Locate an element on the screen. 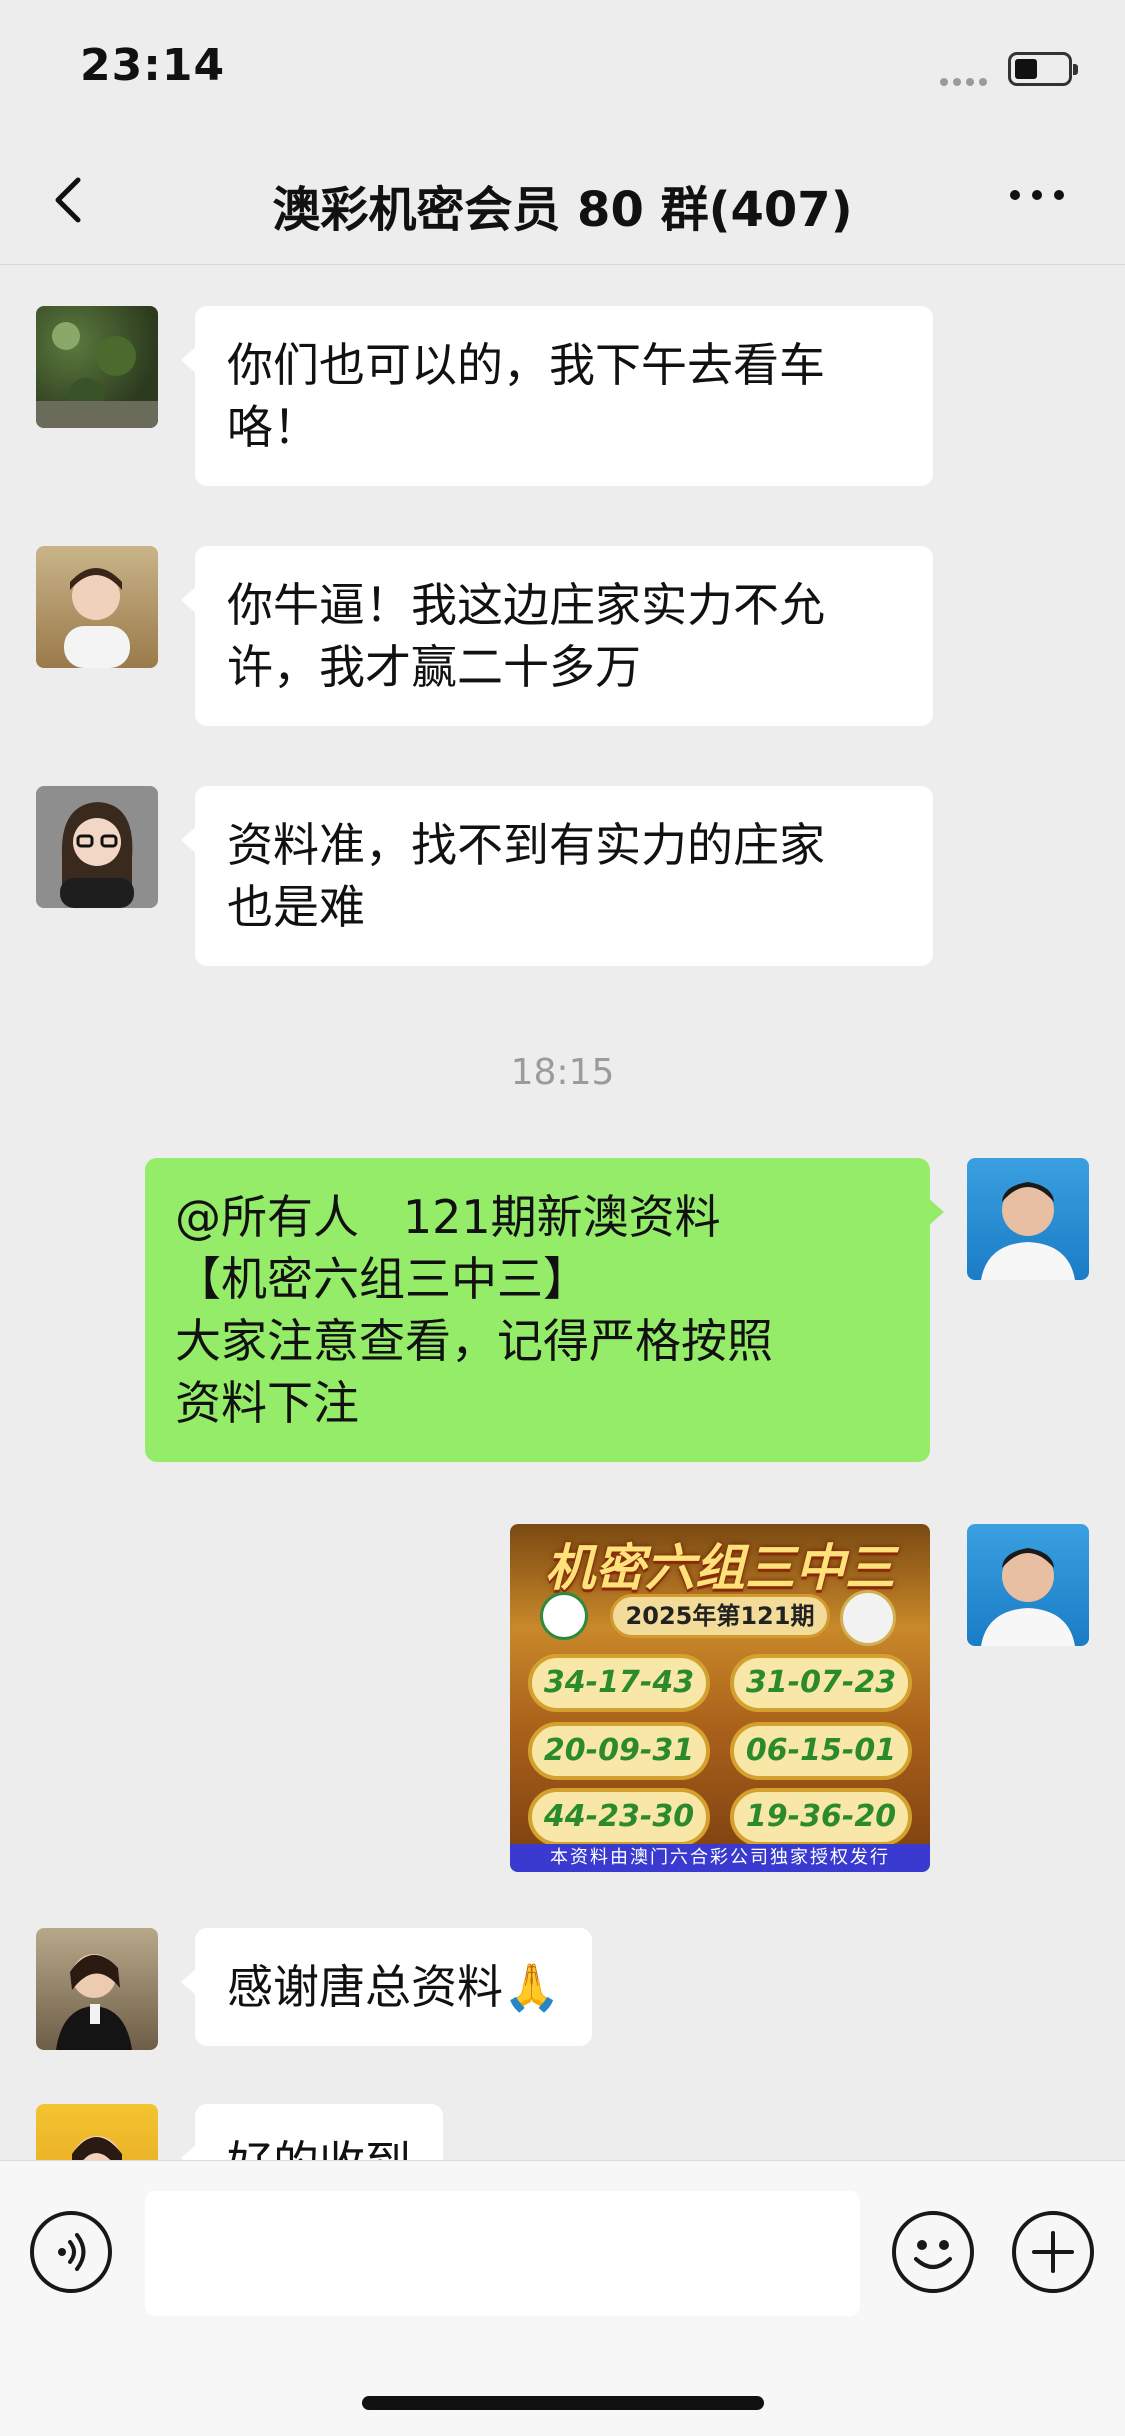 Image resolution: width=1125 pixels, height=2436 pixels. lottery-number: 19-36-20 is located at coordinates (821, 1817).